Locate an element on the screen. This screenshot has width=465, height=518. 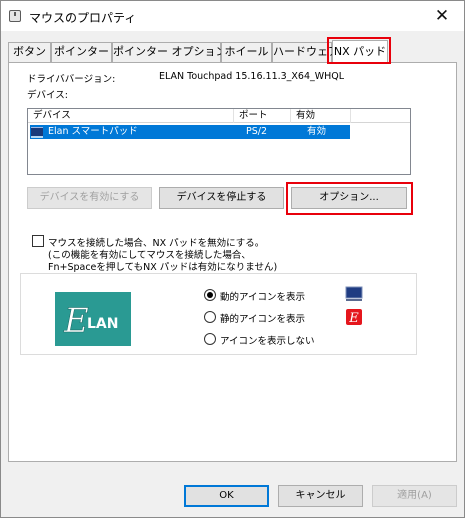
table-row: Elan スマートパッド PS/2 有効 is located at coordinates (190, 132).